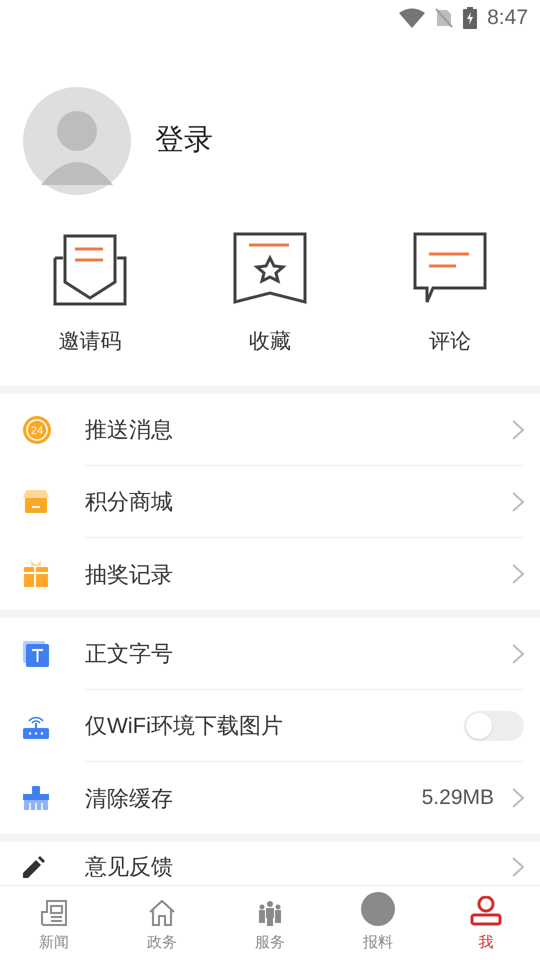 Image resolution: width=540 pixels, height=960 pixels. Describe the element at coordinates (90, 269) in the screenshot. I see `envelope-icon` at that location.